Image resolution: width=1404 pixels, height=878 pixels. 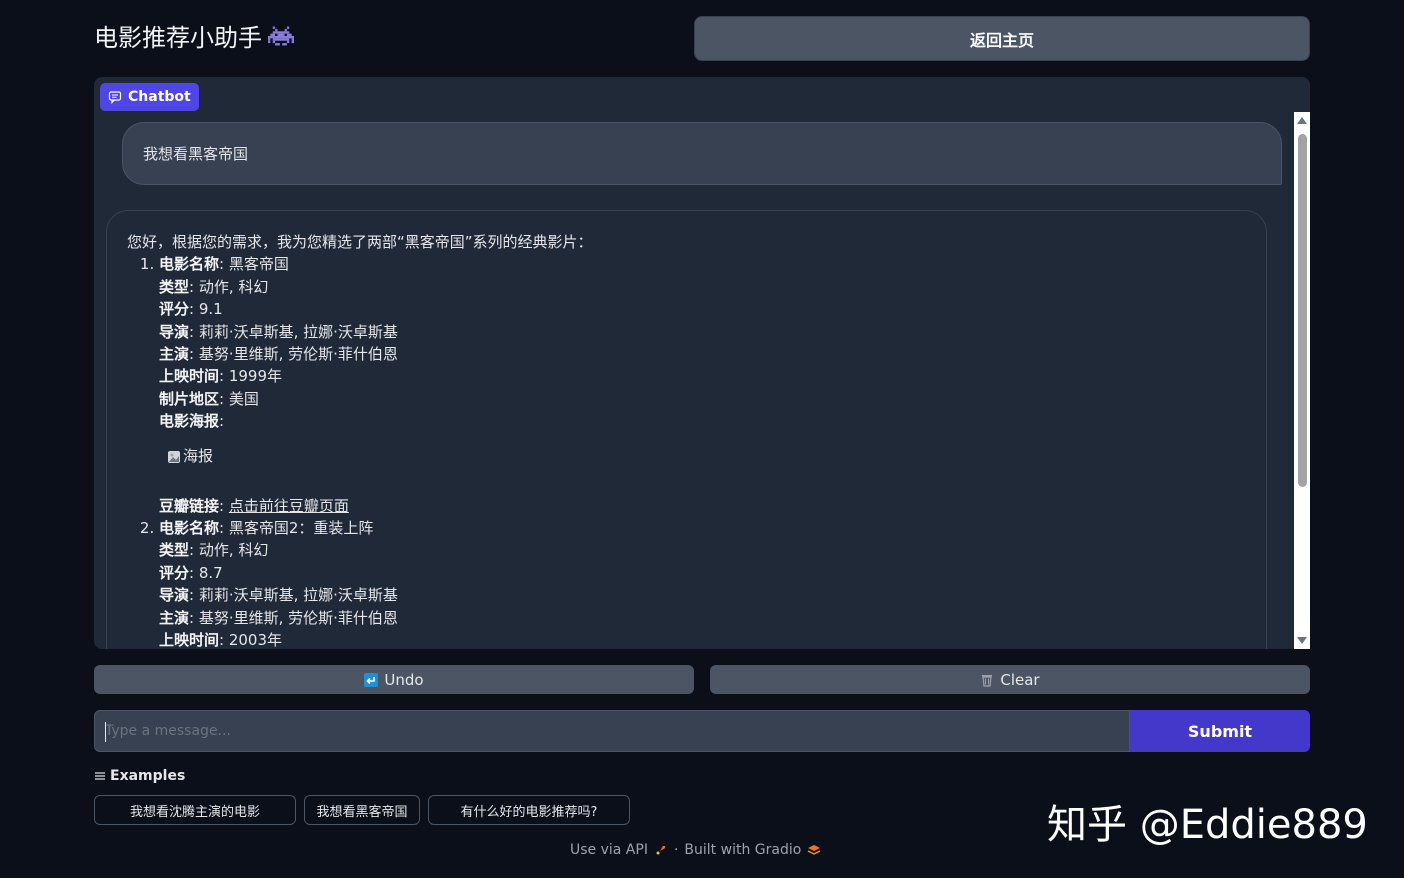 I want to click on field-label: 豆瓣链接, so click(x=189, y=505).